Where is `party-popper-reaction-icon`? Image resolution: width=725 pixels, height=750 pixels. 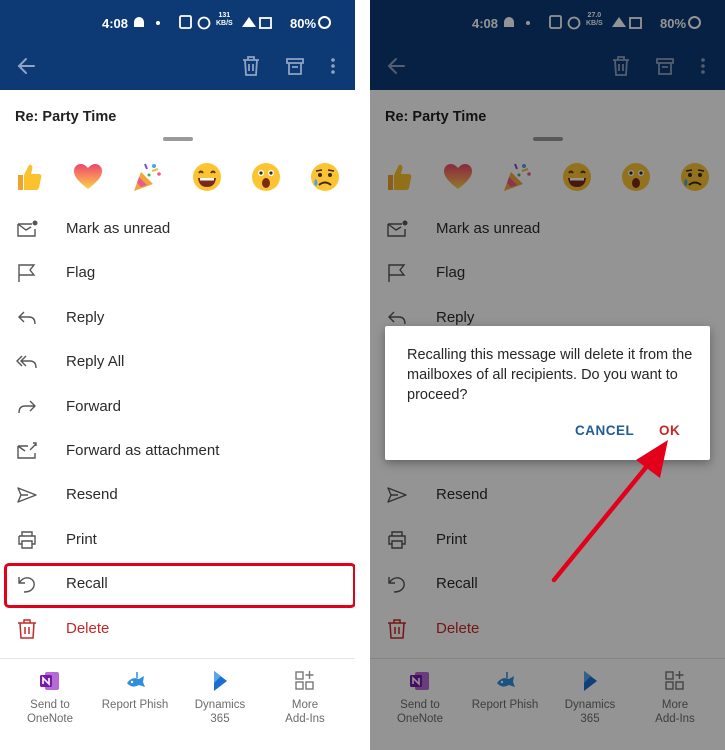
party-popper-reaction-icon is located at coordinates (147, 177).